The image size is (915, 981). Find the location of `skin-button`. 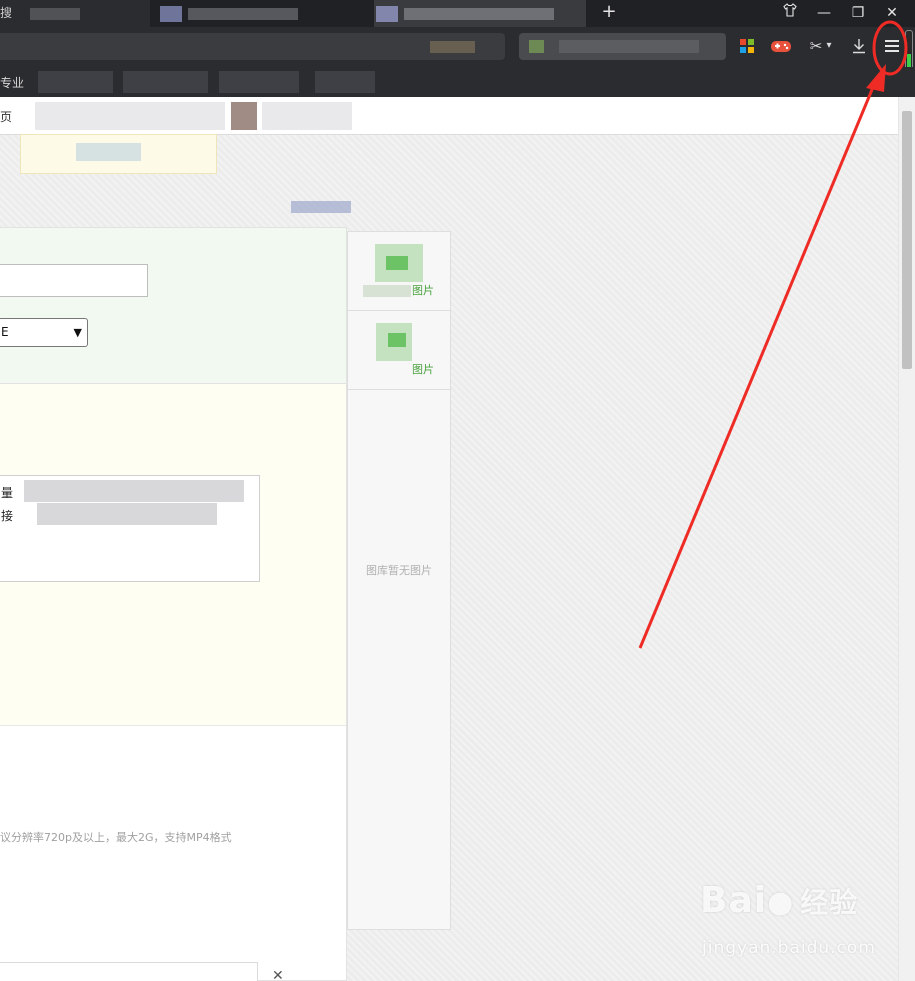

skin-button is located at coordinates (790, 13).